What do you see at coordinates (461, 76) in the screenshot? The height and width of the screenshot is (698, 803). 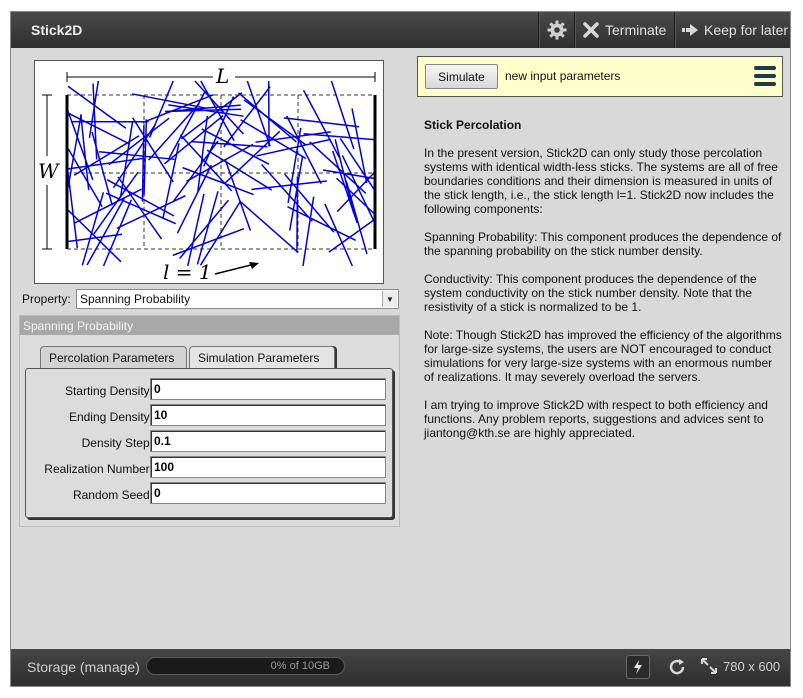 I see `simulate-button: Simulate` at bounding box center [461, 76].